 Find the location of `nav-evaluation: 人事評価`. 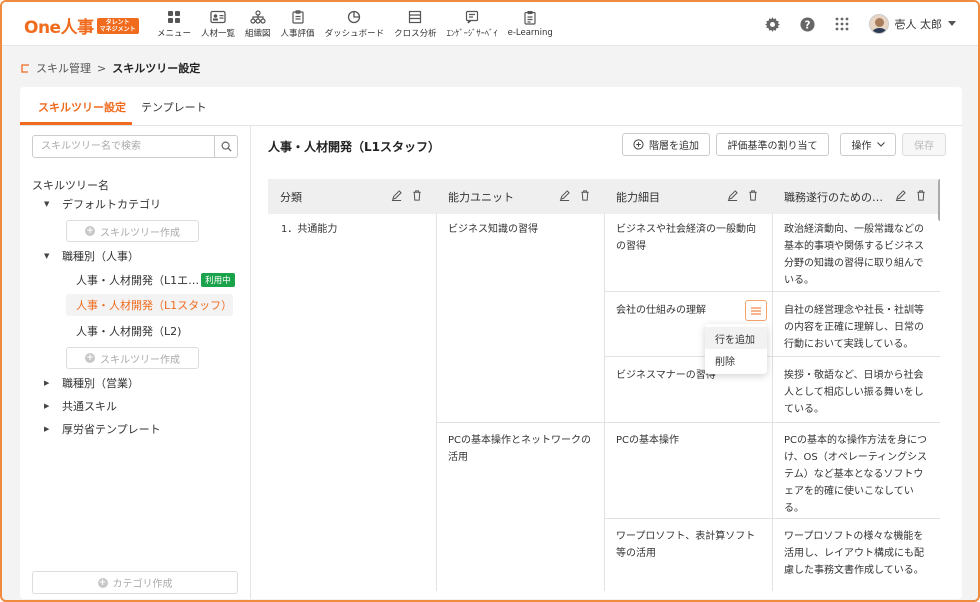

nav-evaluation: 人事評価 is located at coordinates (298, 24).